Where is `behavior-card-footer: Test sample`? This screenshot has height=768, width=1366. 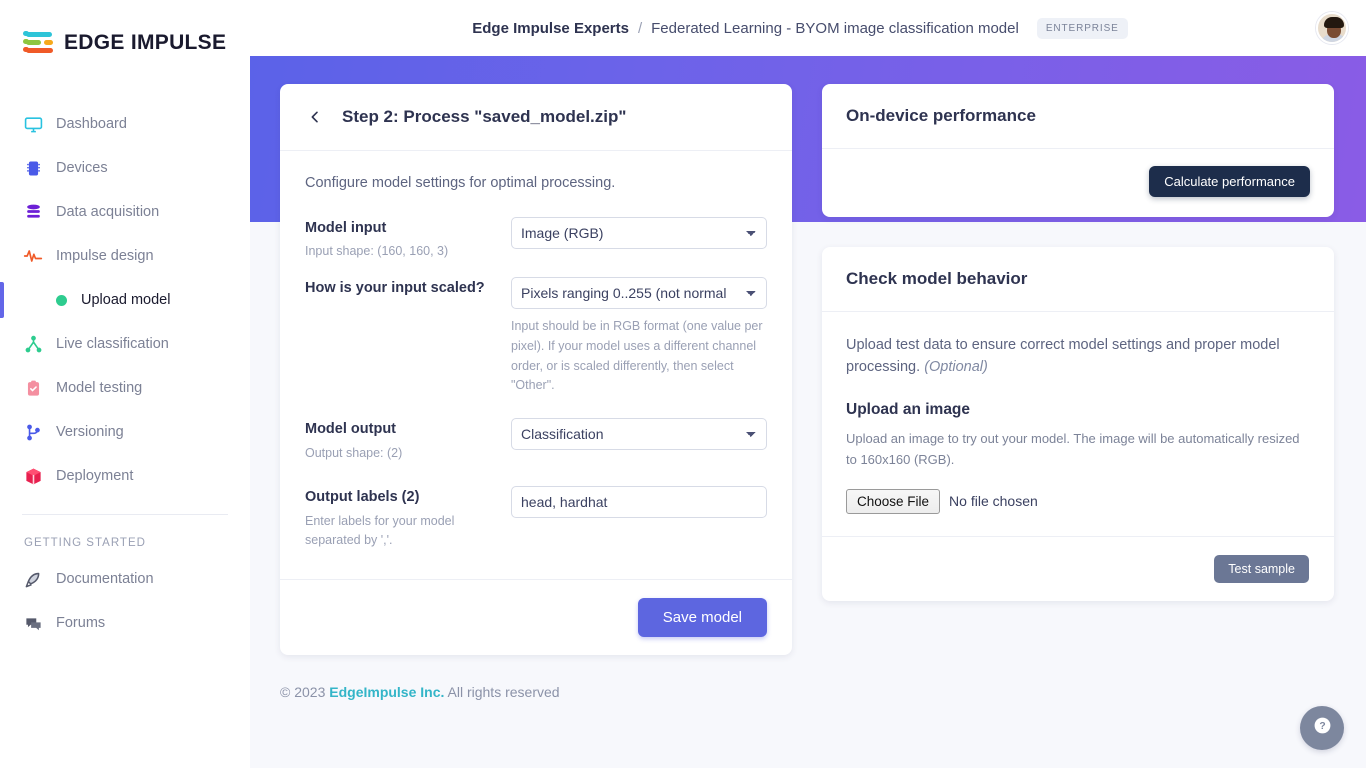
behavior-card-footer: Test sample is located at coordinates (1078, 568).